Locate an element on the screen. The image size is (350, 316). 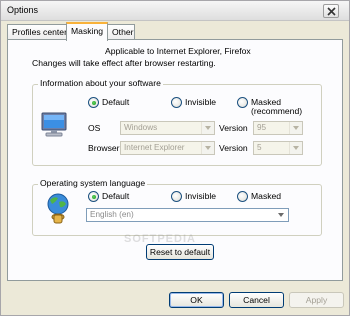
tab-masking: Masking is located at coordinates (87, 31).